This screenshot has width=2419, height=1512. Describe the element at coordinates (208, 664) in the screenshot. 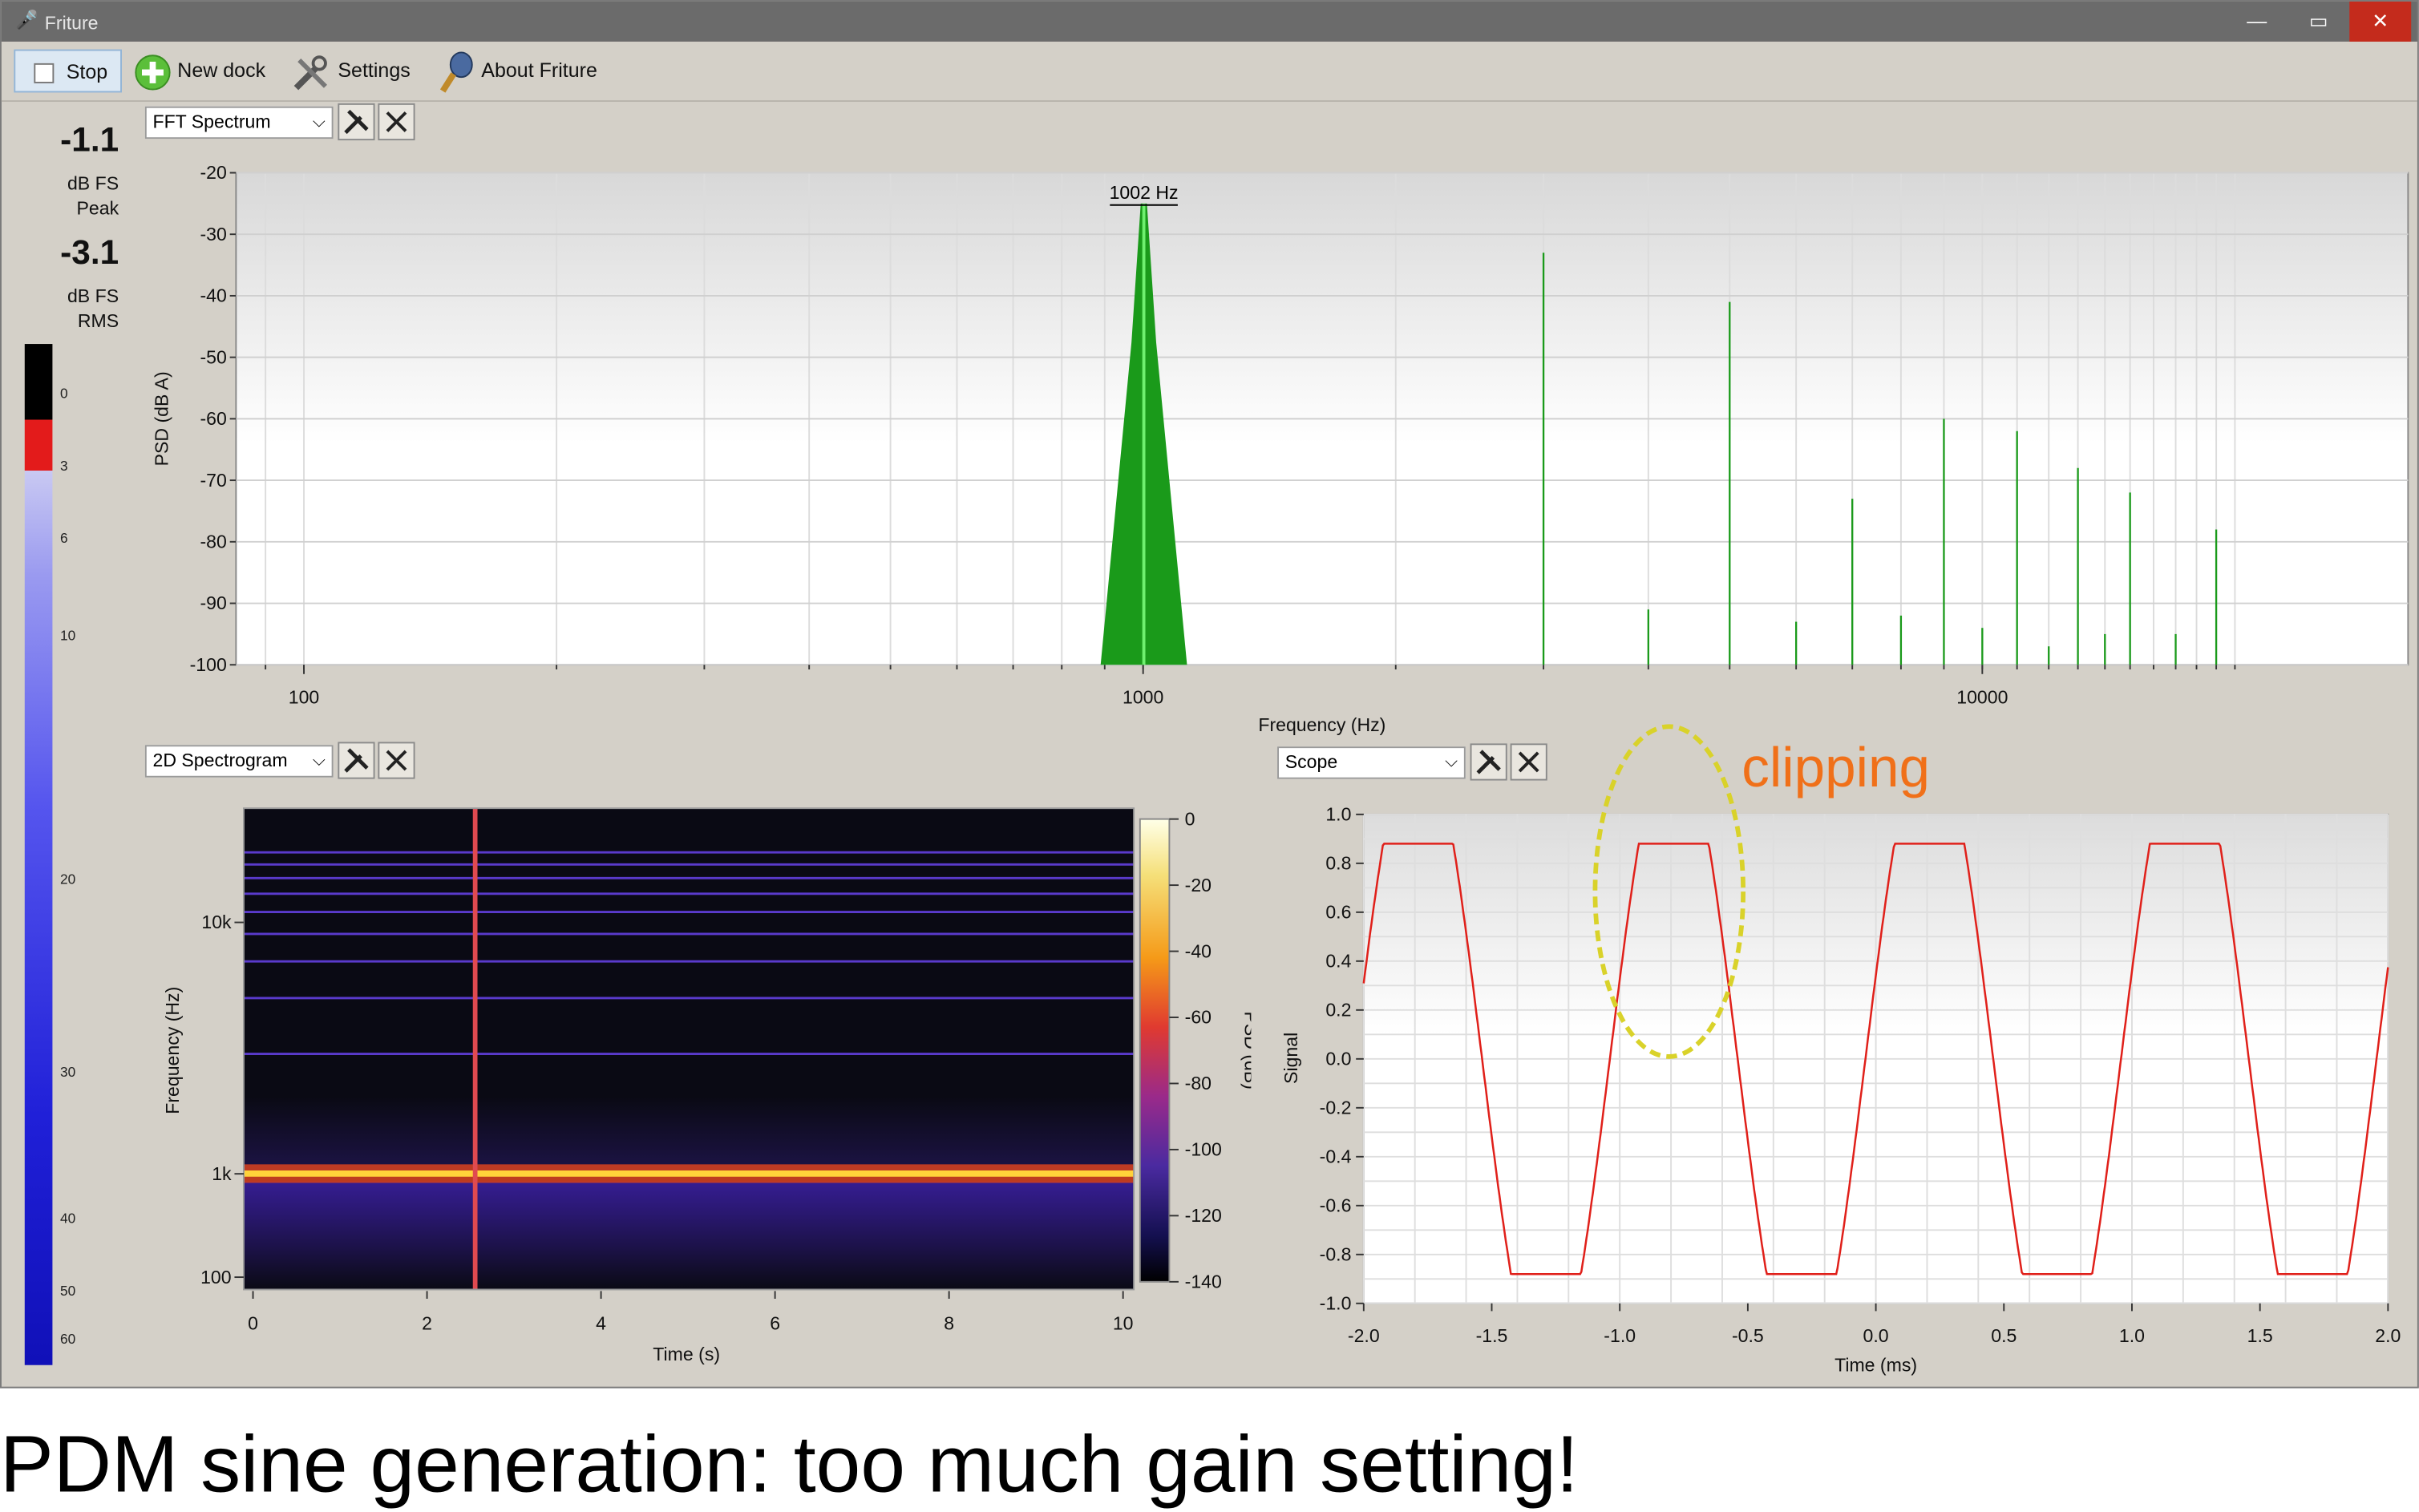

I see `fft-ytick-label: -100` at that location.